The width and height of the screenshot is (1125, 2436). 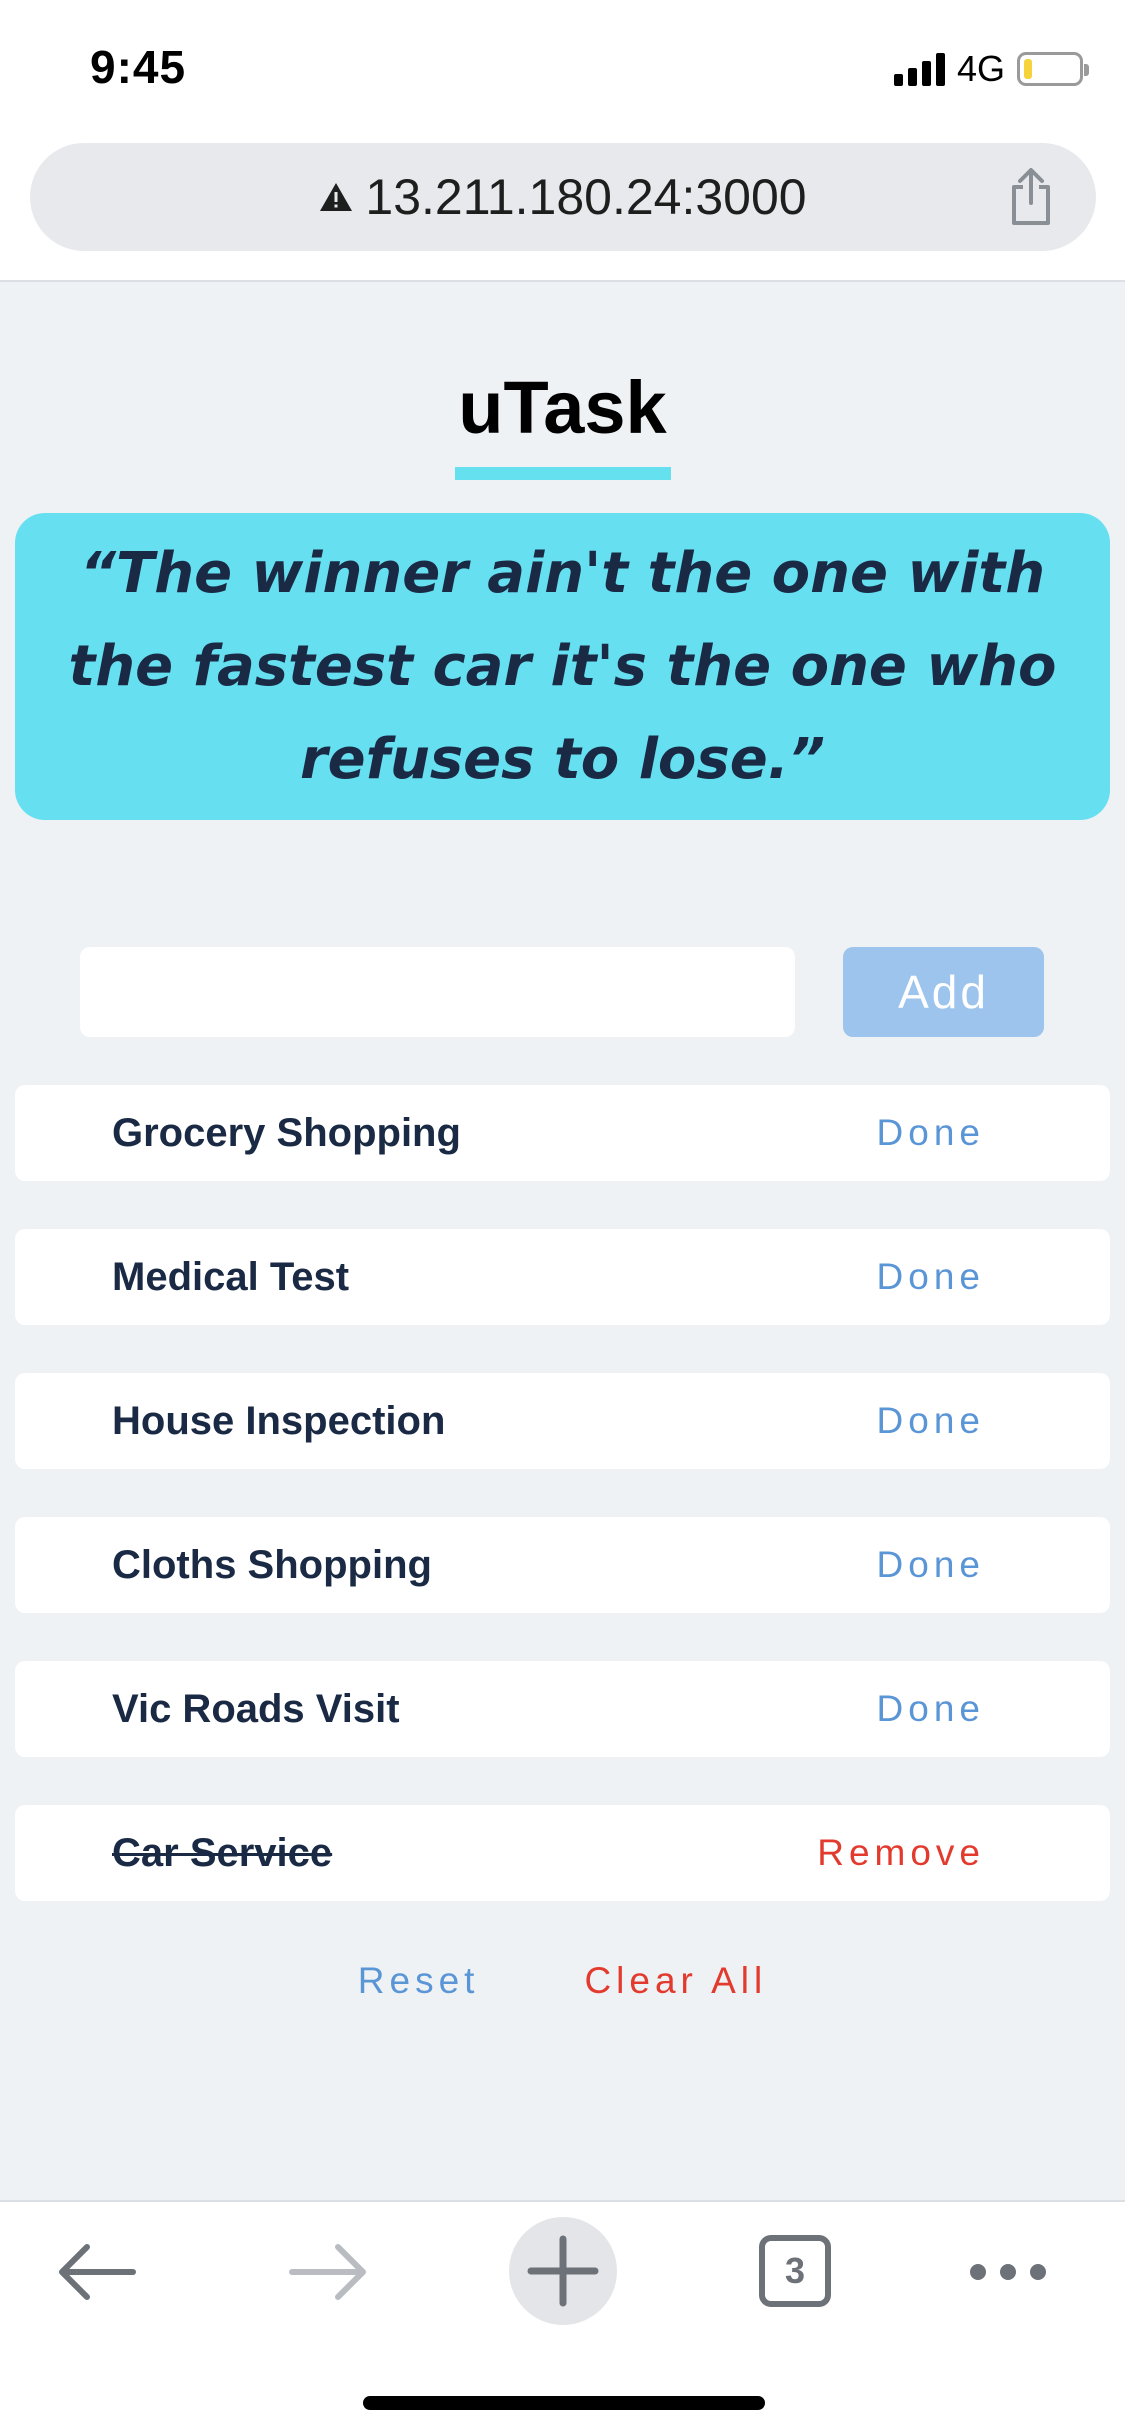 I want to click on task-label: Grocery Shopping, so click(x=286, y=1133).